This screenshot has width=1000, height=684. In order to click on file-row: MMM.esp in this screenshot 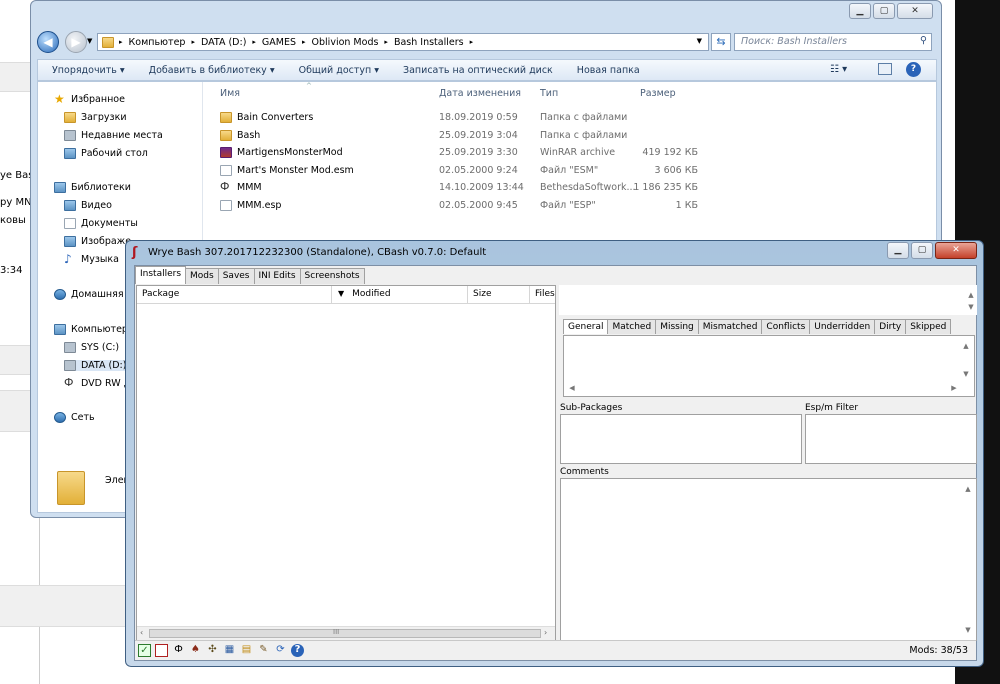, I will do `click(250, 205)`.